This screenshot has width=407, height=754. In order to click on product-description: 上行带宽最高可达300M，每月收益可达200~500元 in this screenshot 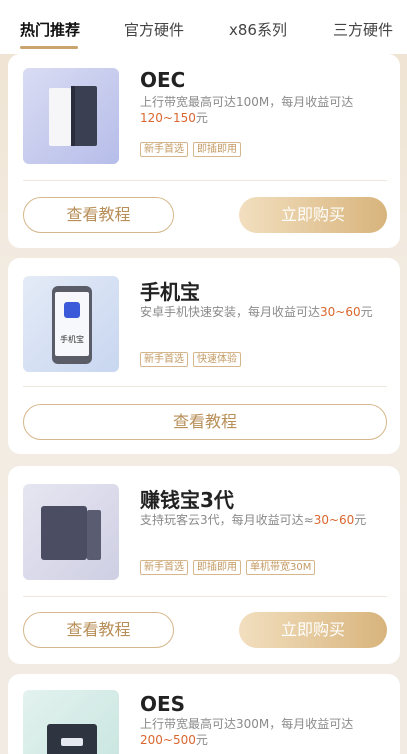, I will do `click(247, 732)`.